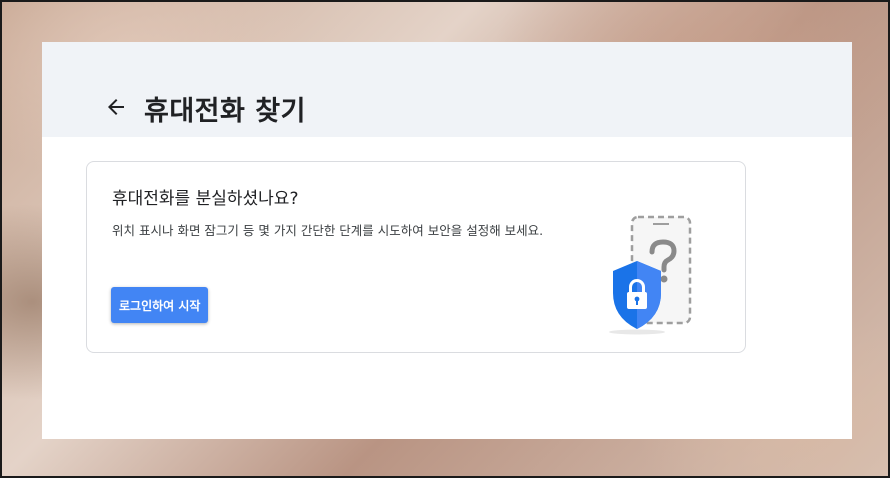  What do you see at coordinates (116, 107) in the screenshot?
I see `arrow-left-icon` at bounding box center [116, 107].